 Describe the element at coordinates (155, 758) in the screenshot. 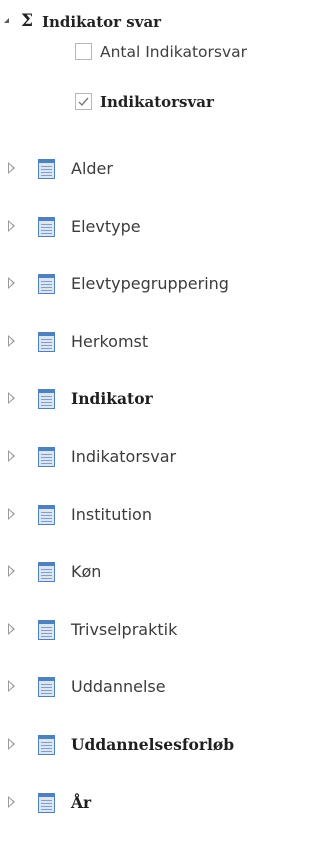

I see `table-item-uddannelsesforlob: Uddannelsesforløb` at that location.